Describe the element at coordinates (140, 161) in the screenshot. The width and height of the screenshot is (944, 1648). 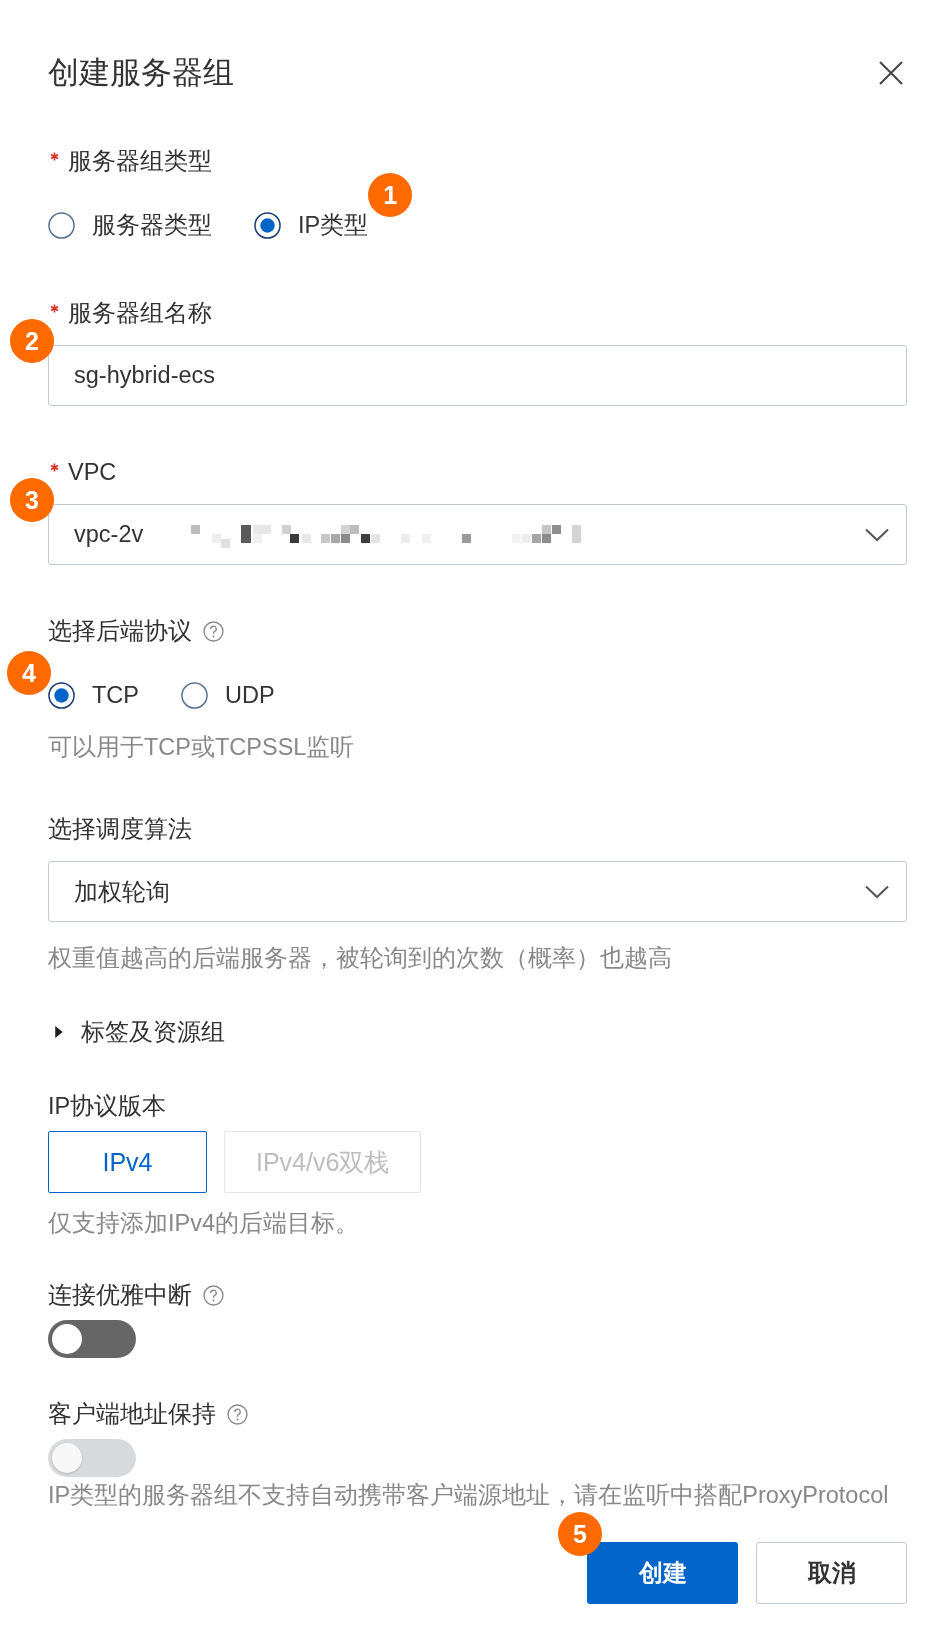
I see `field-label: 服务器组类型` at that location.